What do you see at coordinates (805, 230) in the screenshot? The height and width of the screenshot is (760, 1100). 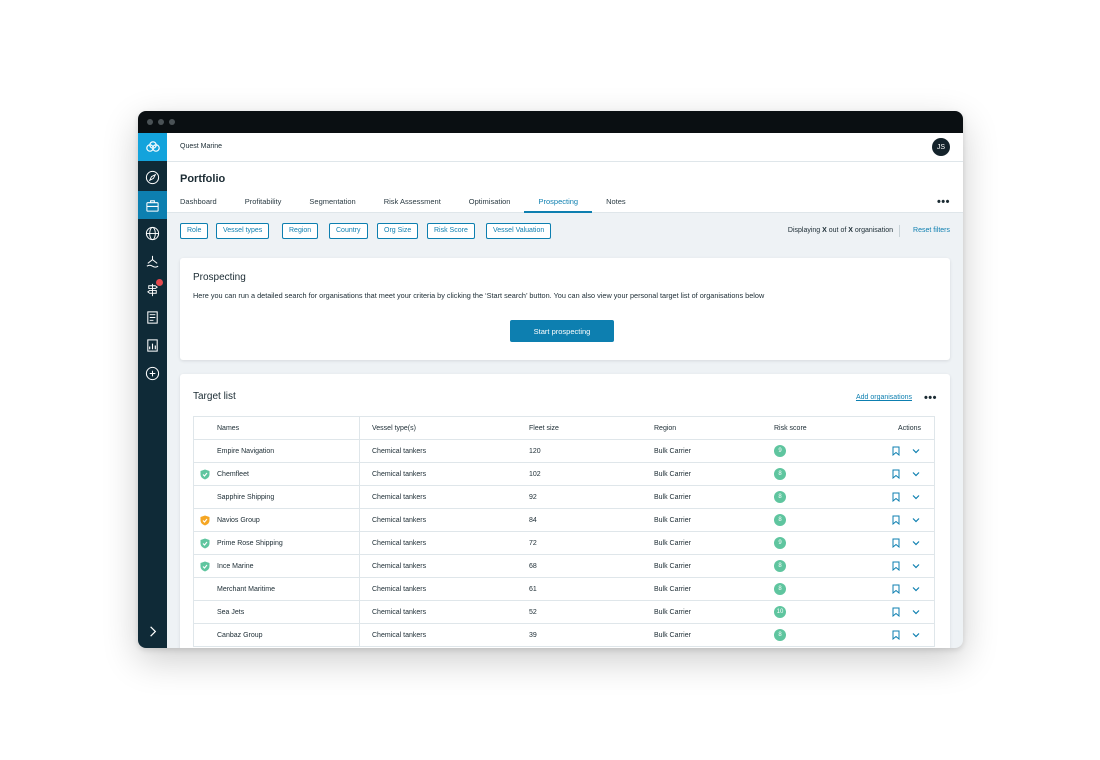 I see `results-count-prefix: Displaying` at bounding box center [805, 230].